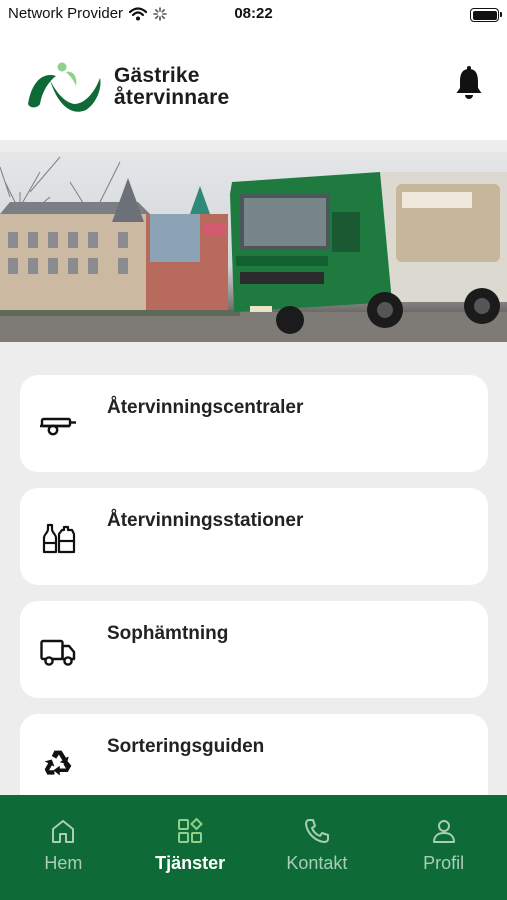  What do you see at coordinates (253, 85) in the screenshot?
I see `app-header: Gästrike återvinnare` at bounding box center [253, 85].